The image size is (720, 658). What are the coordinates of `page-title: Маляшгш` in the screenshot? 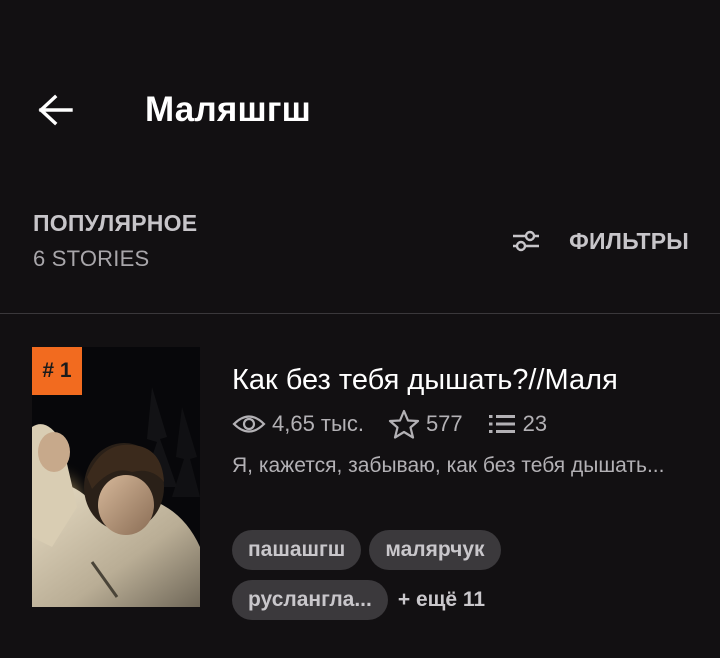 It's located at (228, 109).